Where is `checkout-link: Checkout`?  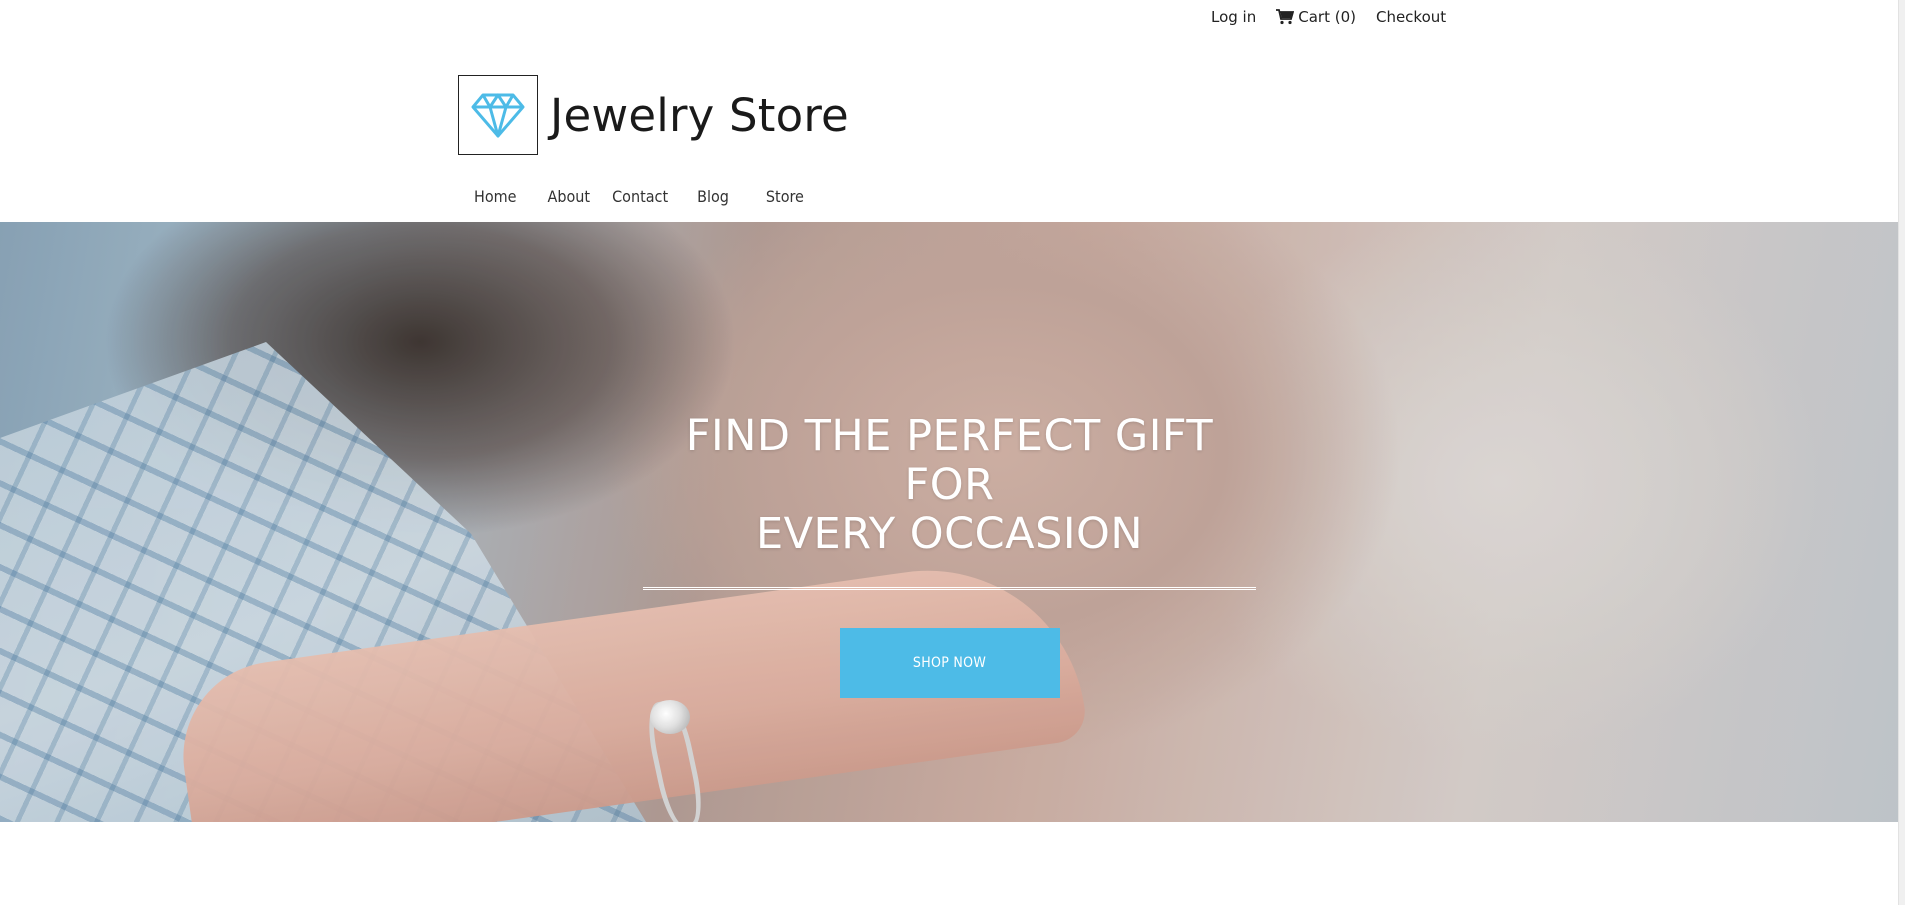 checkout-link: Checkout is located at coordinates (1411, 17).